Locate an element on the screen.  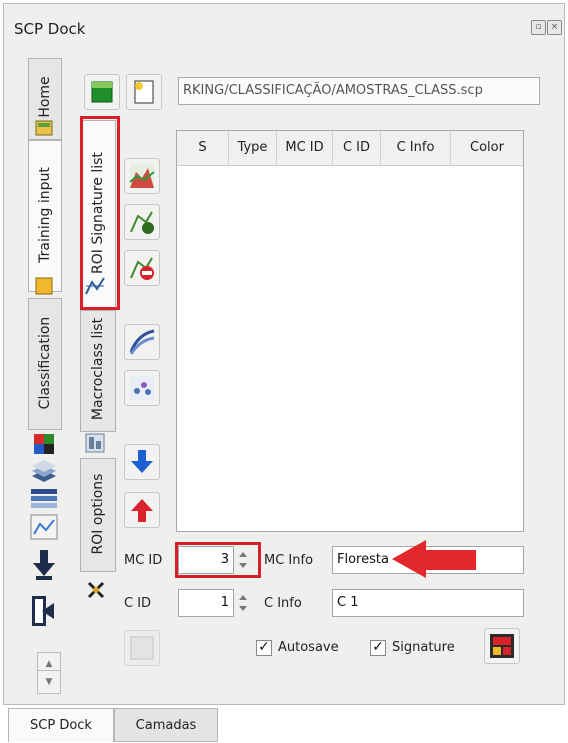
tab-roi-options: ROI options is located at coordinates (98, 515).